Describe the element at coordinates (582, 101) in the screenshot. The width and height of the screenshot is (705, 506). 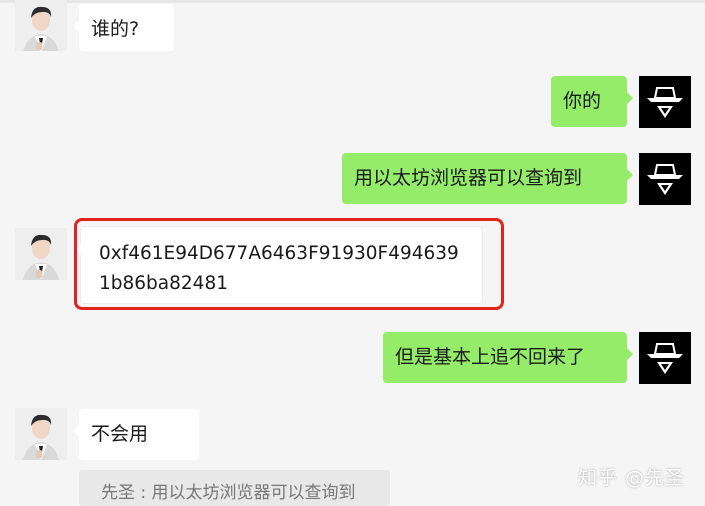
I see `message-text: 你的` at that location.